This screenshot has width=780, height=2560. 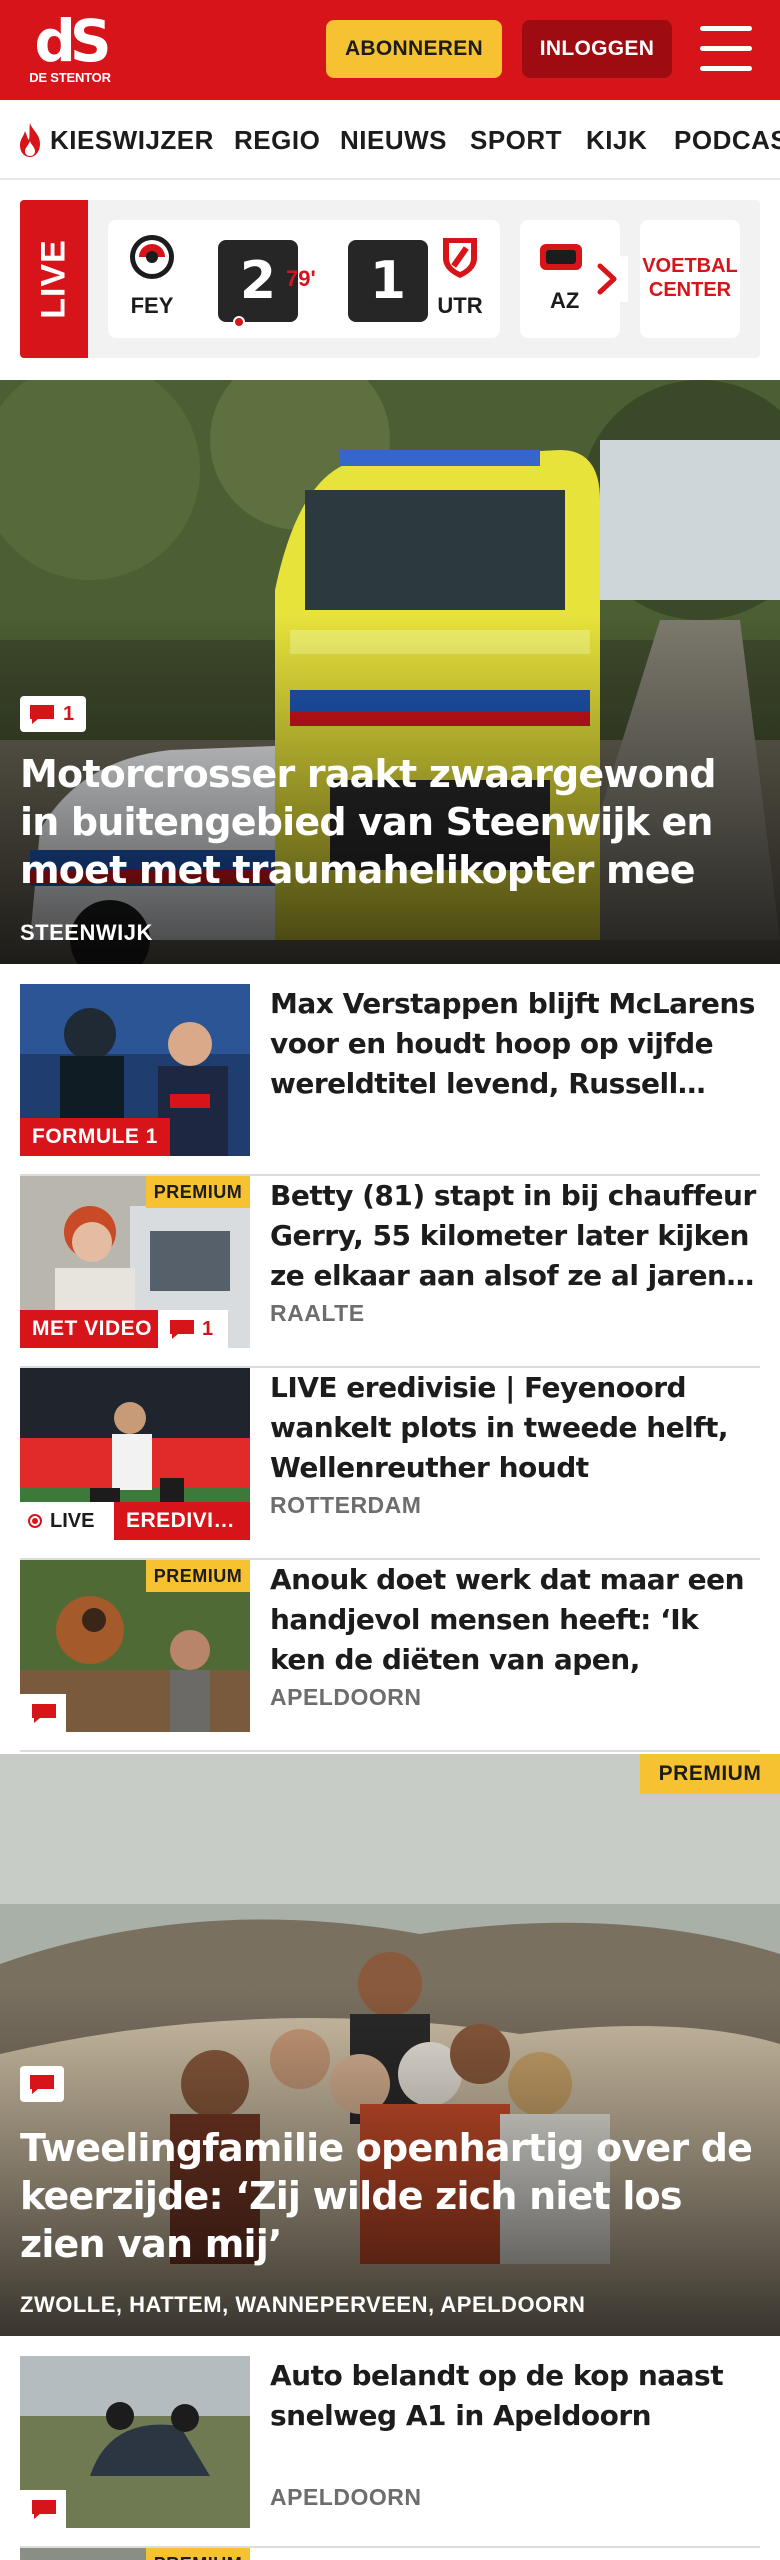 I want to click on away-score: 1, so click(x=388, y=281).